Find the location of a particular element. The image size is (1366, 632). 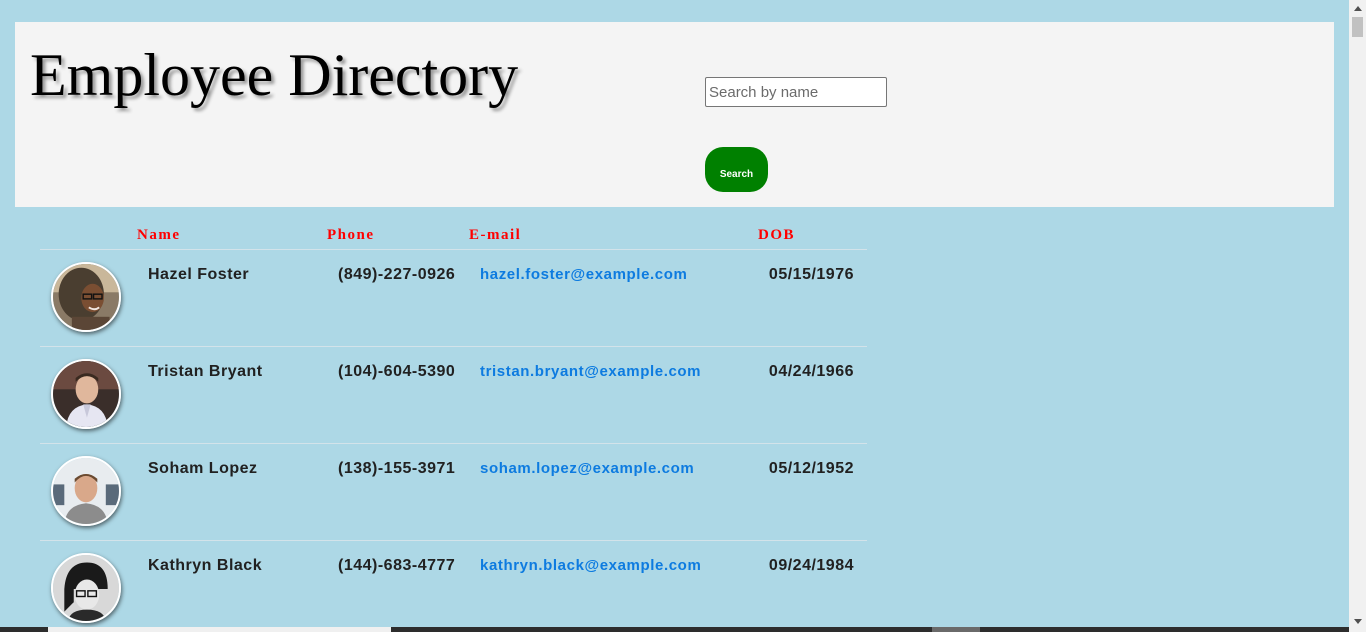

employee-name: Hazel Foster is located at coordinates (199, 274).